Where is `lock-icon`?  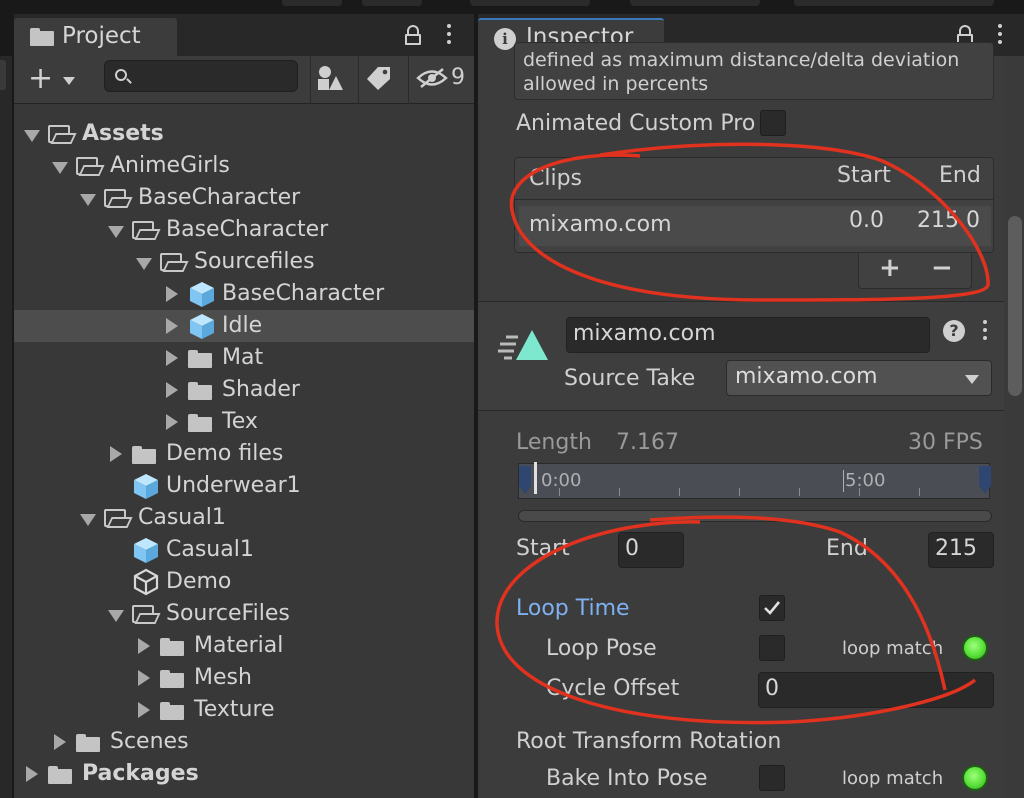
lock-icon is located at coordinates (413, 35).